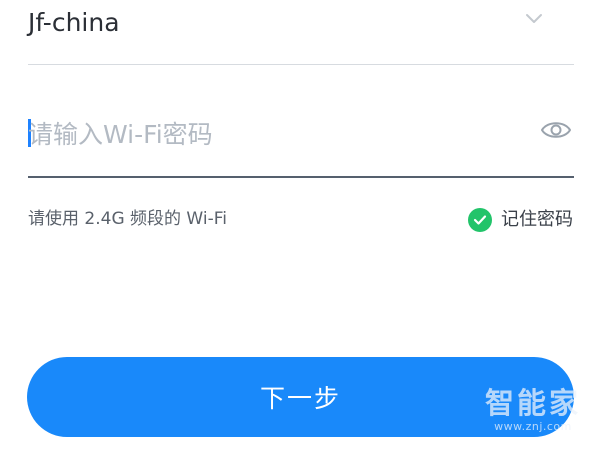 The width and height of the screenshot is (600, 450). Describe the element at coordinates (534, 18) in the screenshot. I see `chevron-down-icon` at that location.